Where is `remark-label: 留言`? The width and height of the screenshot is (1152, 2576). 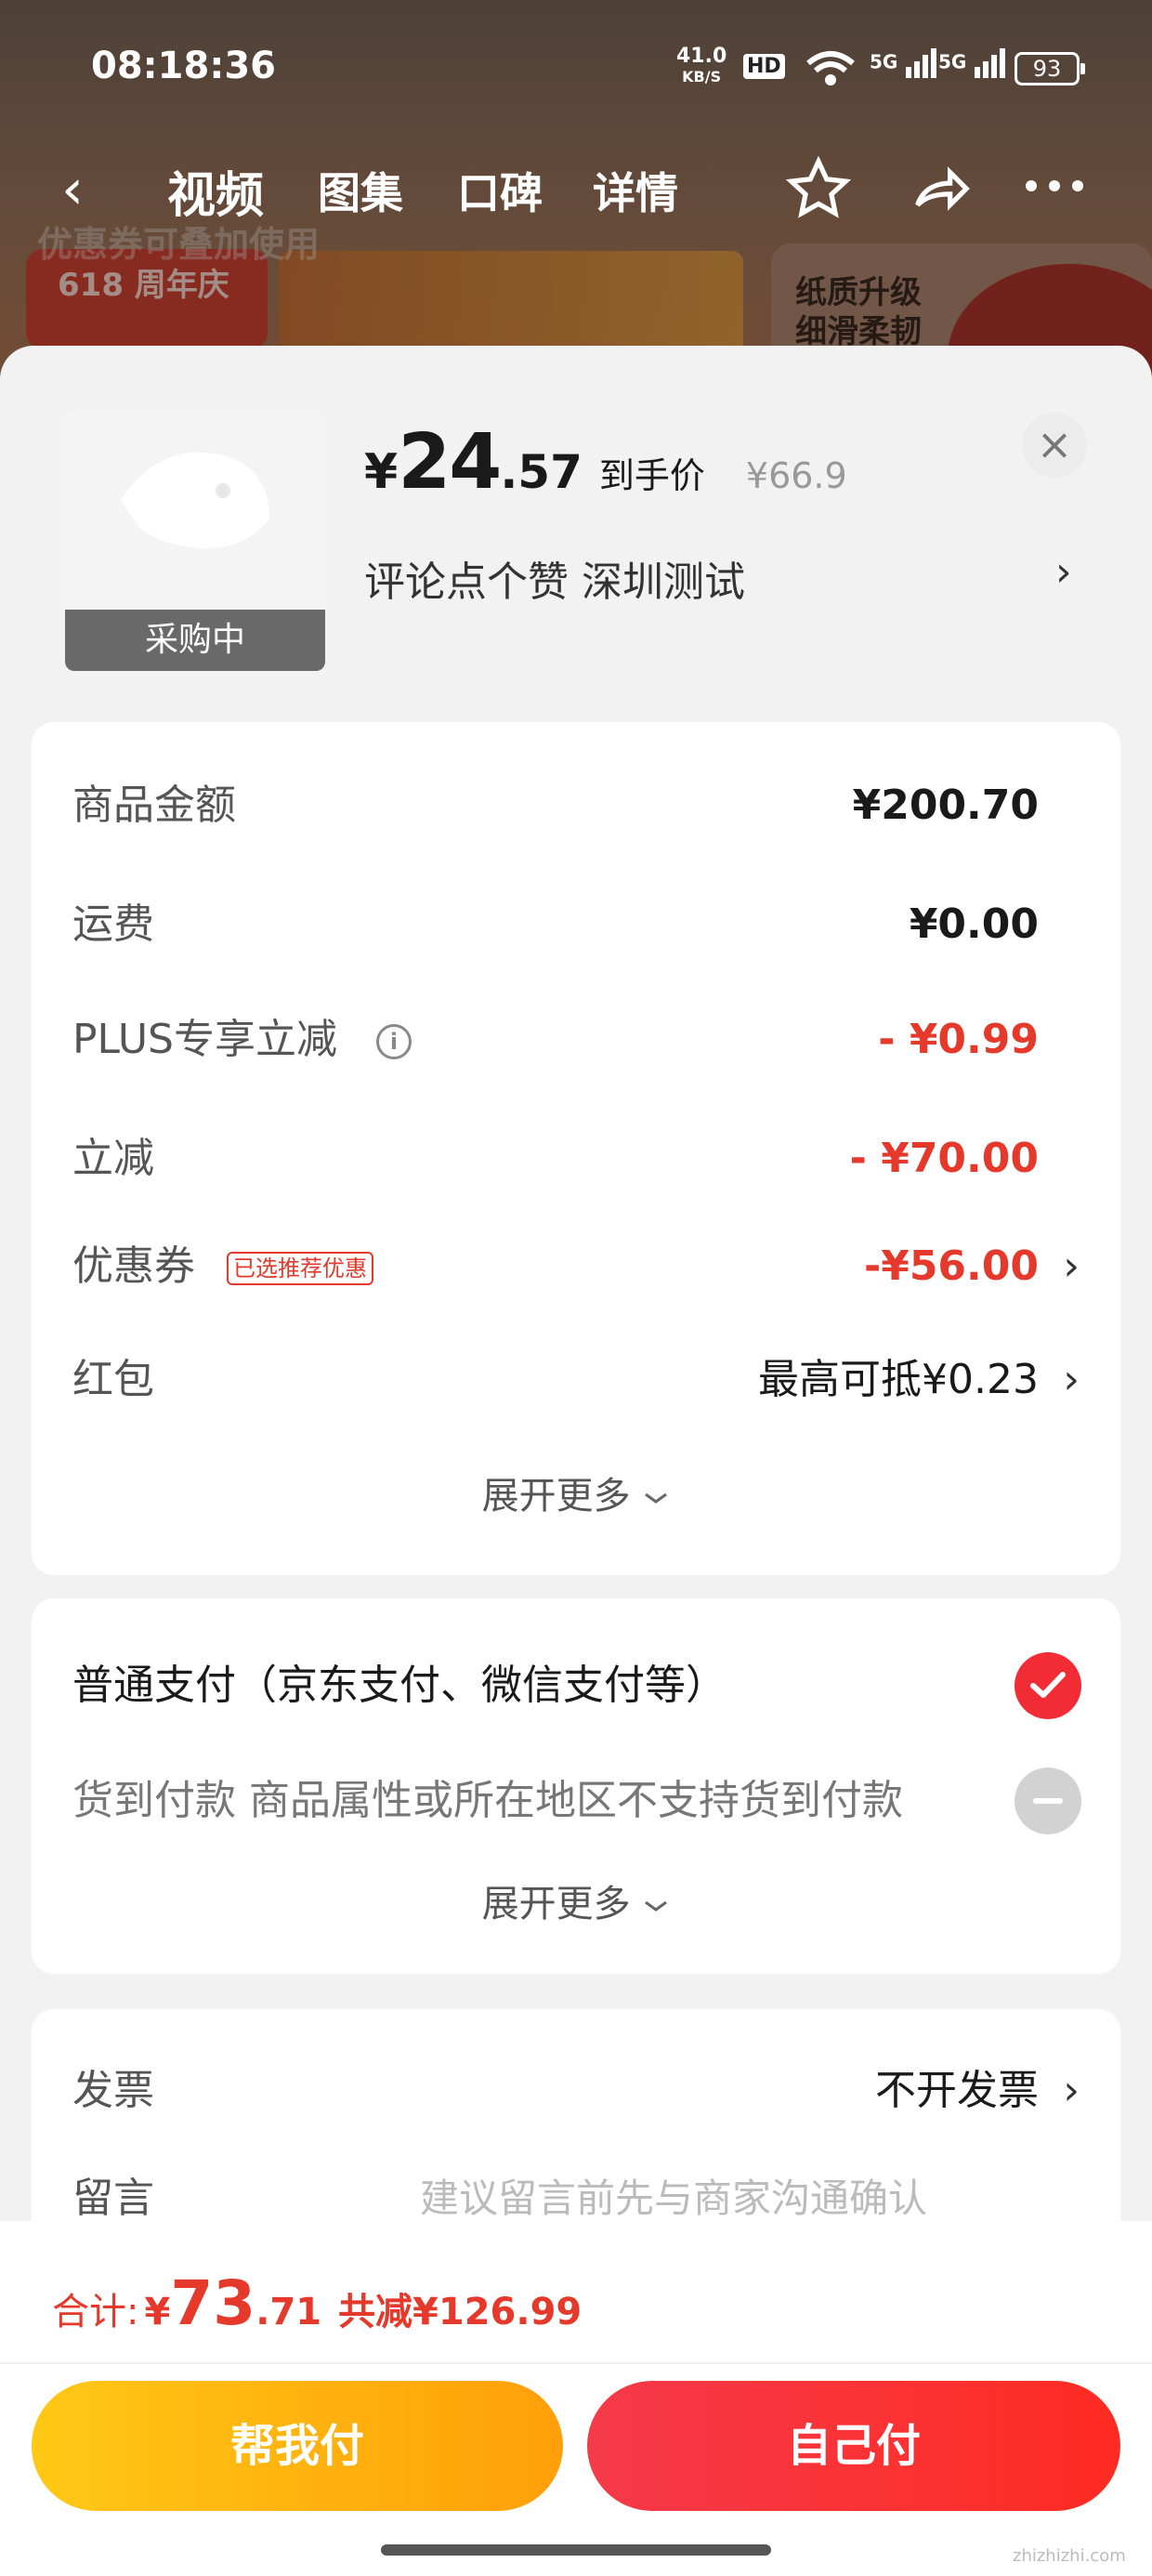 remark-label: 留言 is located at coordinates (113, 2198).